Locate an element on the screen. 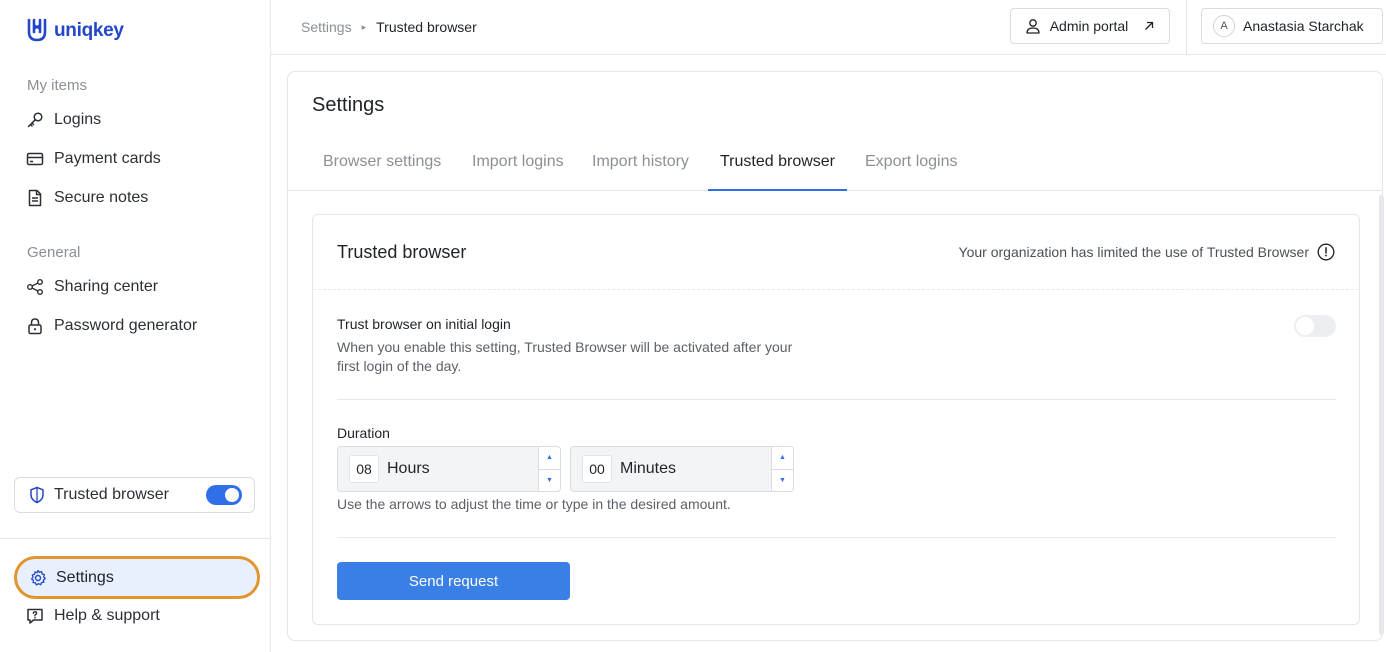 This screenshot has width=1386, height=652. duration-label: Duration is located at coordinates (363, 433).